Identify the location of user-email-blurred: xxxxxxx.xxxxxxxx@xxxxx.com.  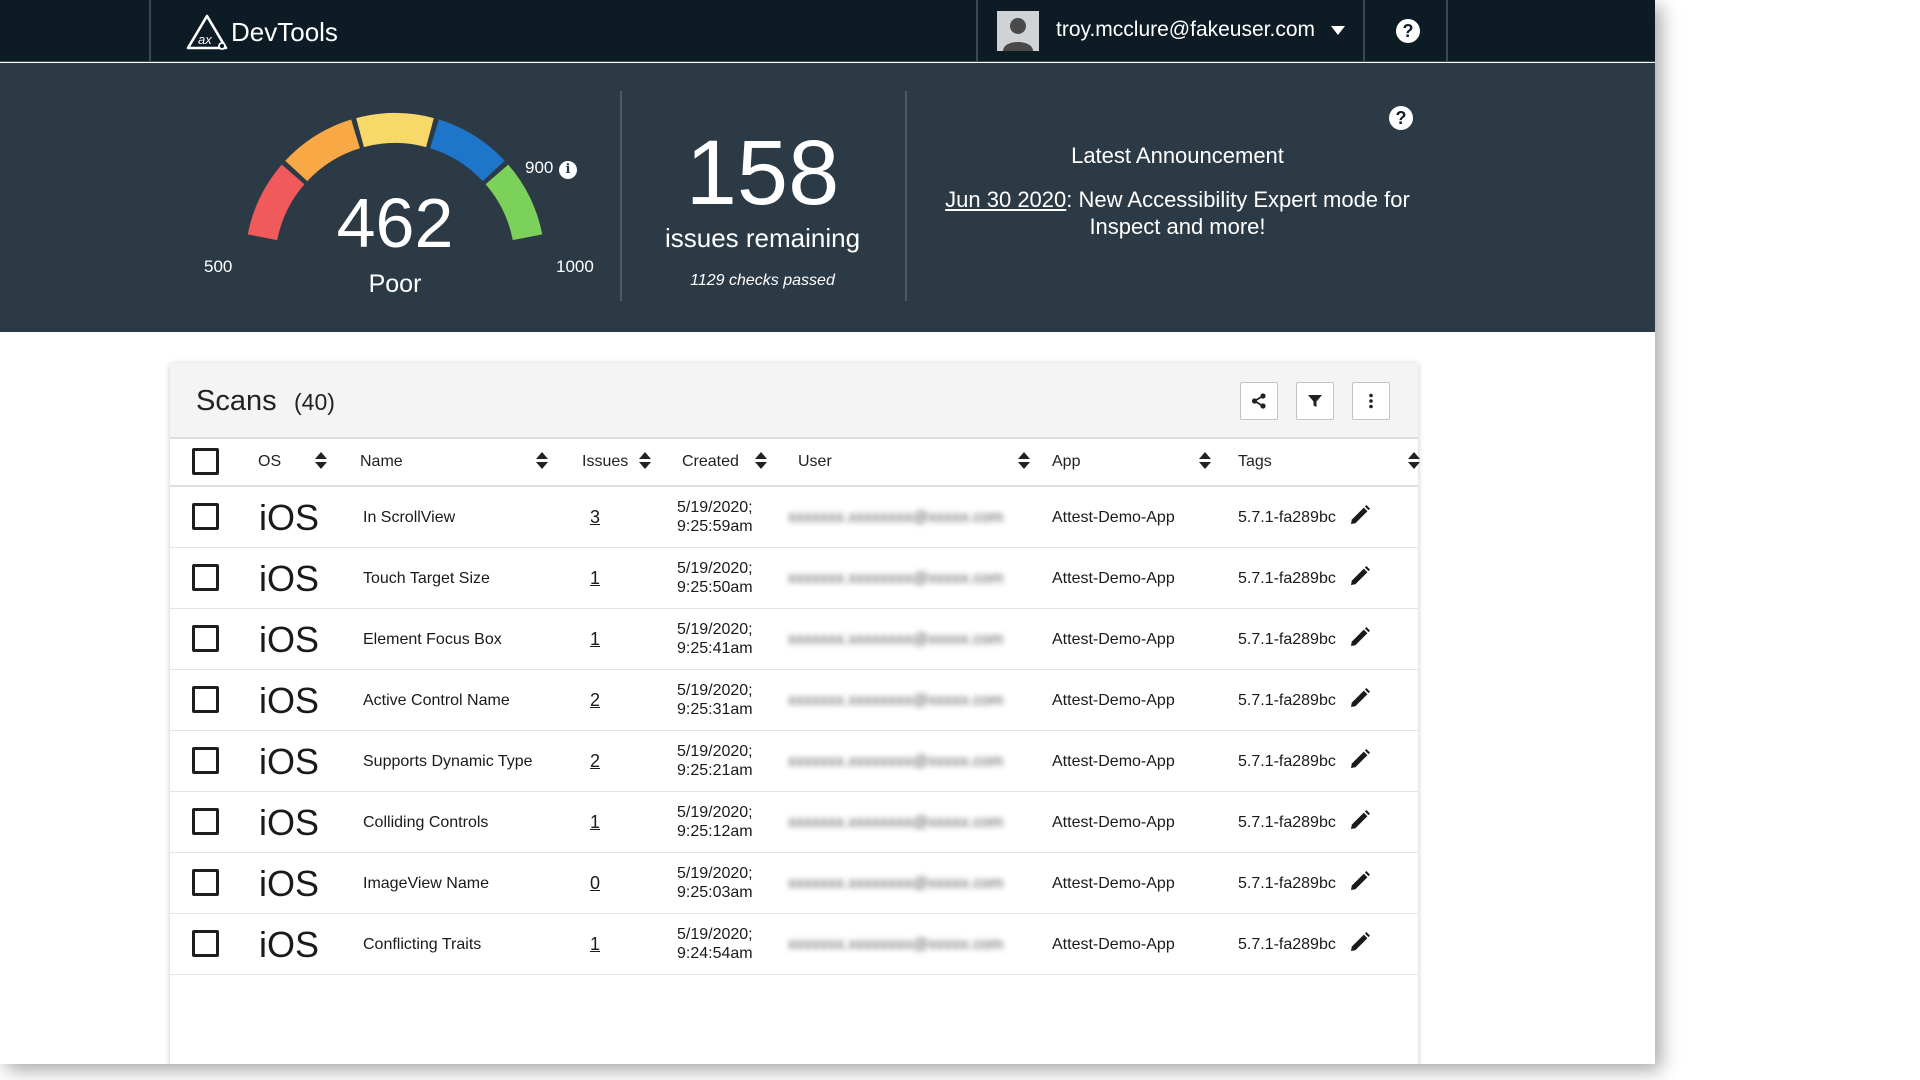
(896, 700).